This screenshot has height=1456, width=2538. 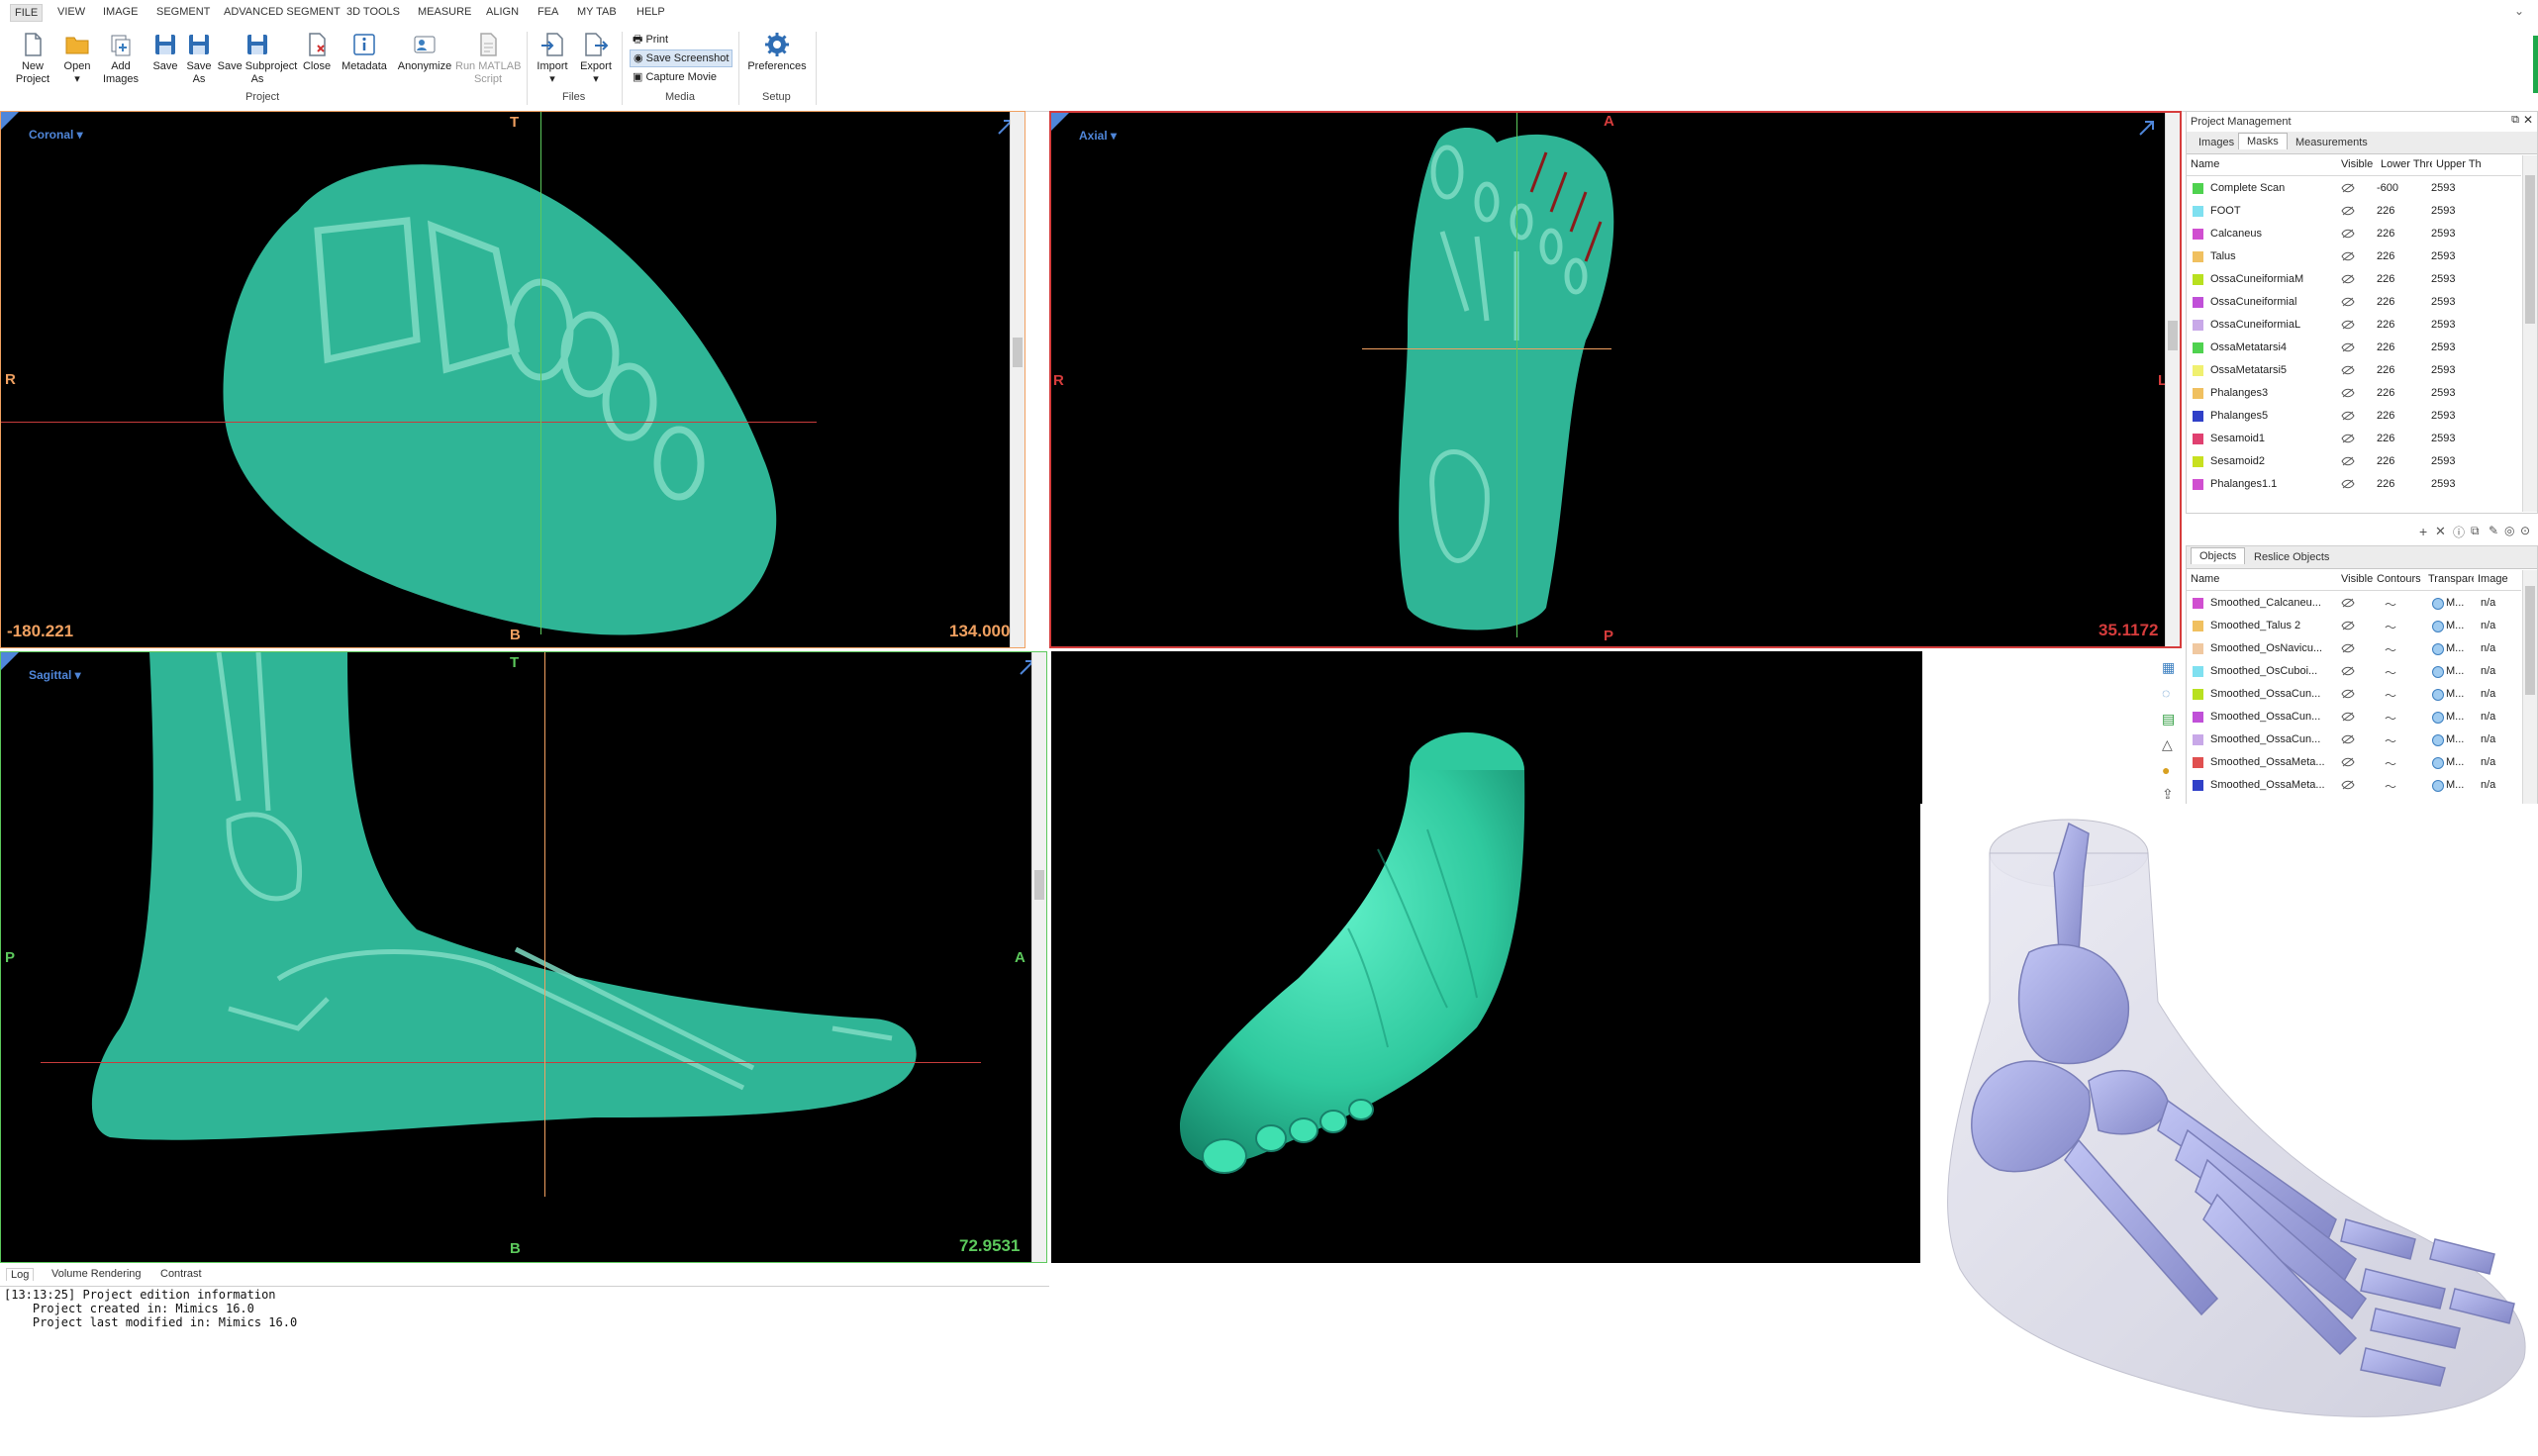 I want to click on info-icon: ⓘ, so click(x=2459, y=532).